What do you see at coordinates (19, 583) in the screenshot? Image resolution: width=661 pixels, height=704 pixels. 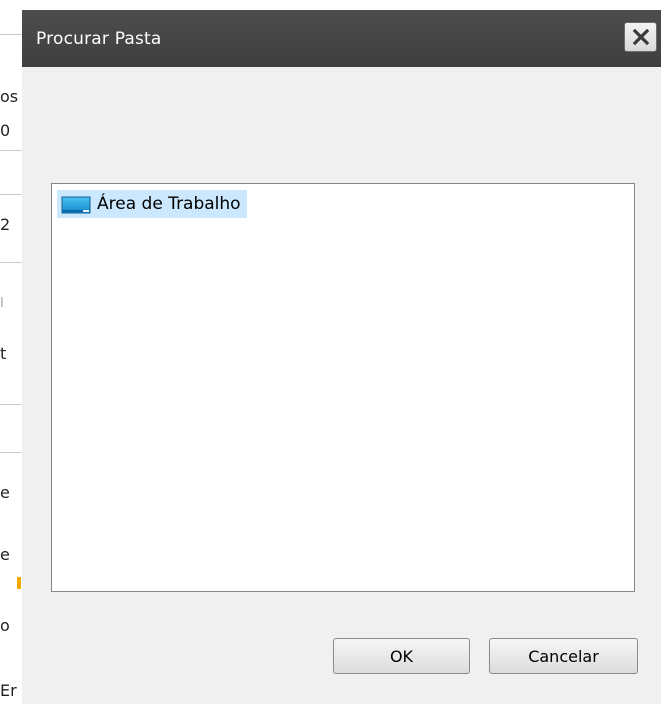 I see `background-marker` at bounding box center [19, 583].